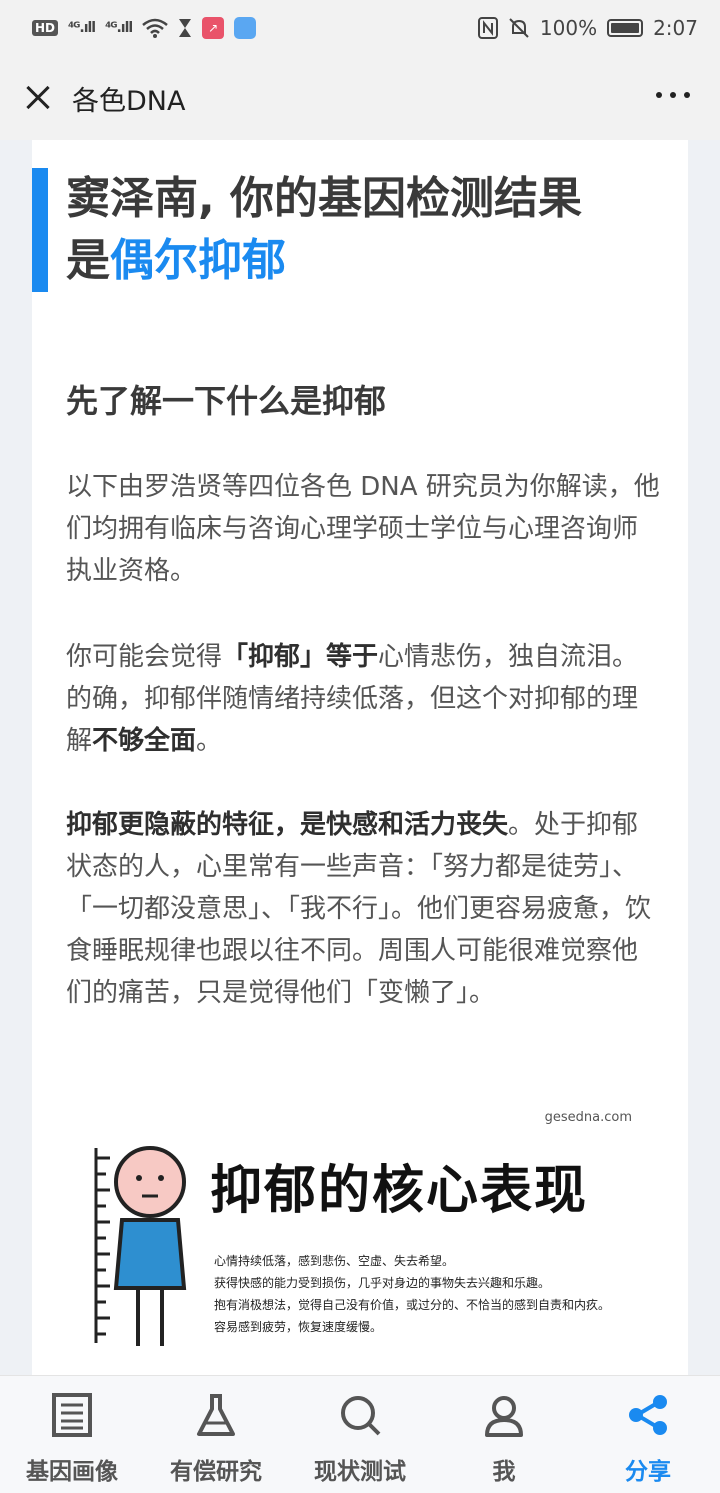 The width and height of the screenshot is (720, 1493). What do you see at coordinates (519, 28) in the screenshot?
I see `mute-bell-icon` at bounding box center [519, 28].